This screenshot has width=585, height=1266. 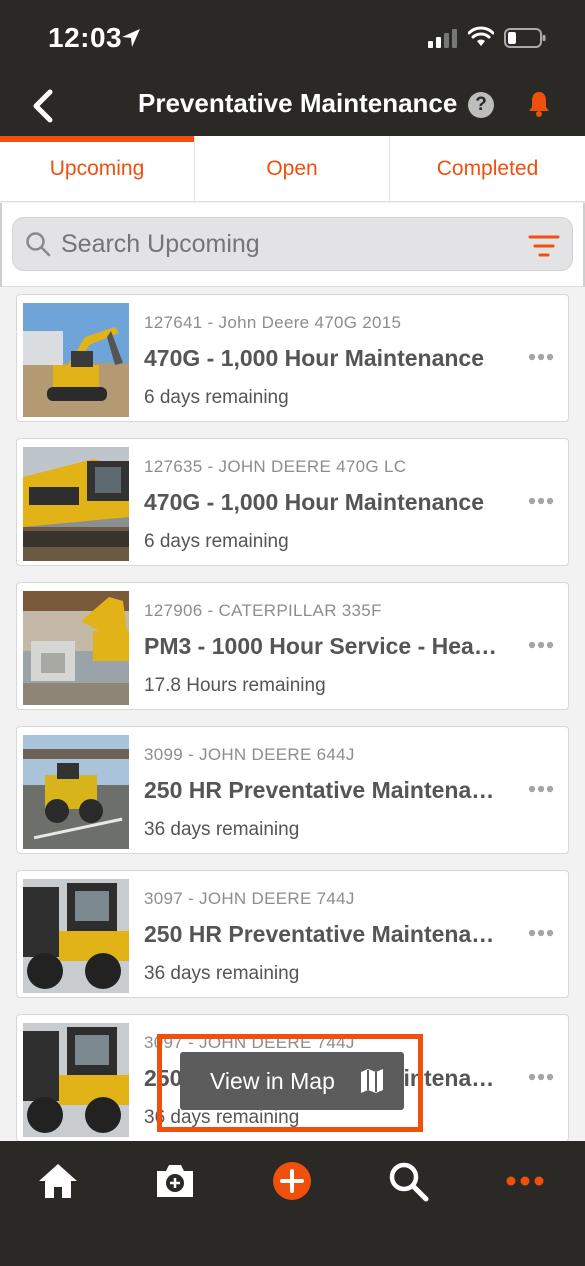 What do you see at coordinates (97, 169) in the screenshot?
I see `tab-upcoming: Upcoming` at bounding box center [97, 169].